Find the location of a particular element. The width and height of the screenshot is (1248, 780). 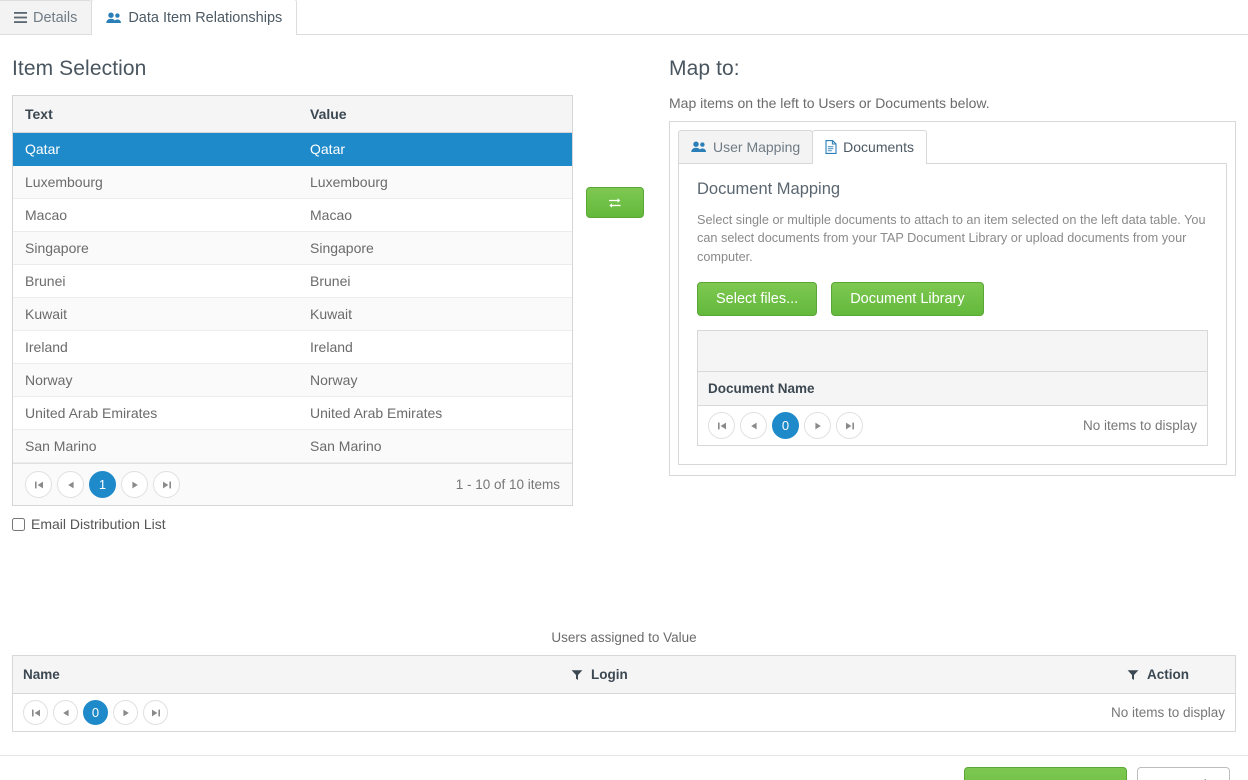

table-row: Ireland Ireland is located at coordinates (292, 347).